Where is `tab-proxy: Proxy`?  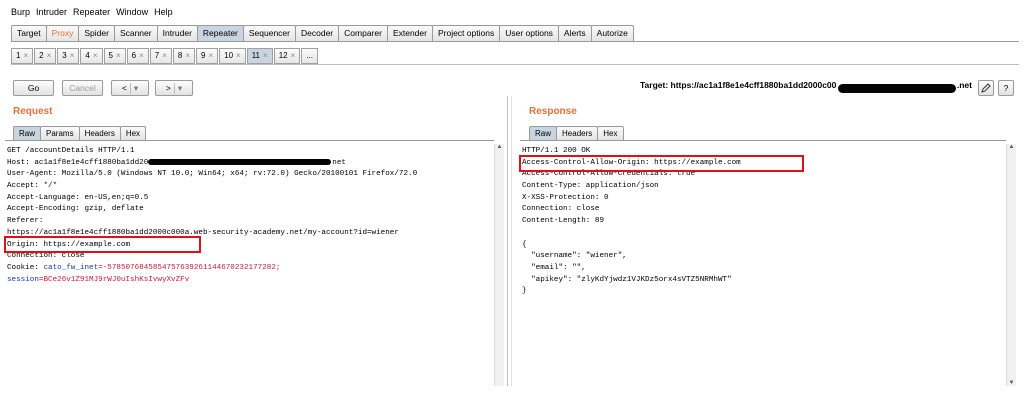
tab-proxy: Proxy is located at coordinates (62, 33).